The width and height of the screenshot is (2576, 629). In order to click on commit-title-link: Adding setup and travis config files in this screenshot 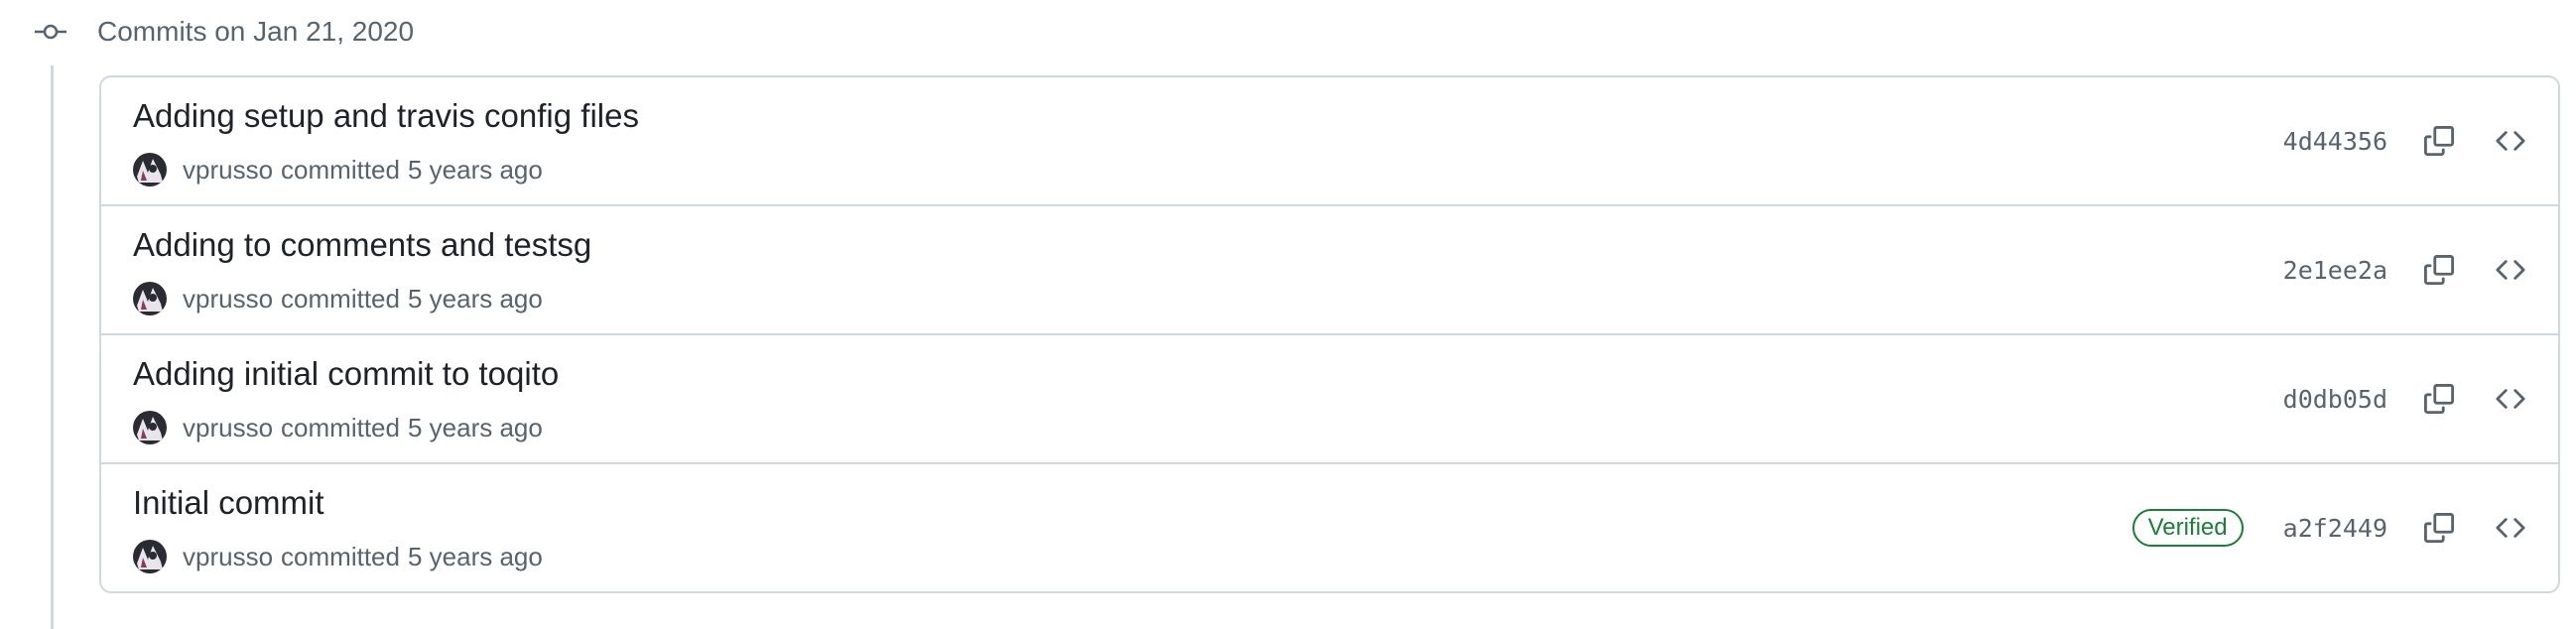, I will do `click(386, 116)`.